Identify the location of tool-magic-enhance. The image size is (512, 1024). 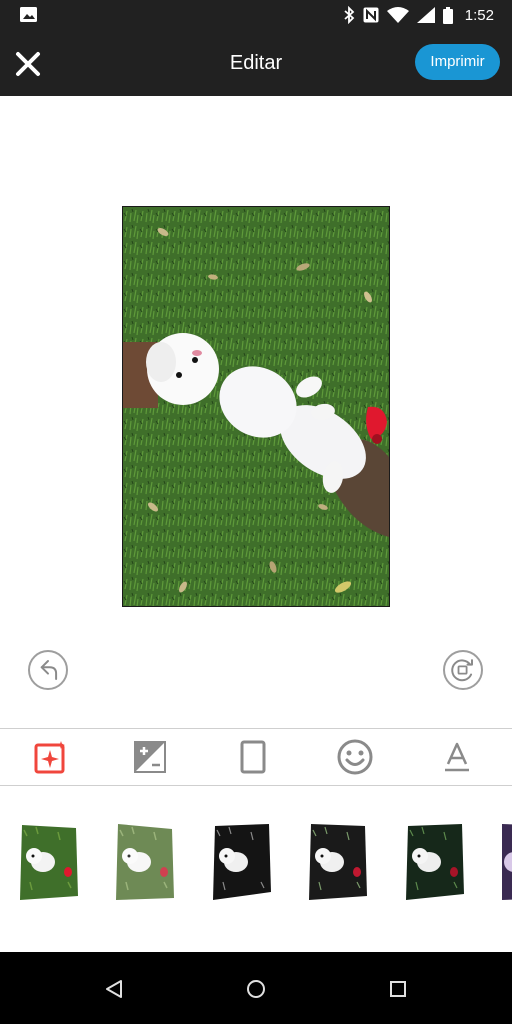
(51, 757).